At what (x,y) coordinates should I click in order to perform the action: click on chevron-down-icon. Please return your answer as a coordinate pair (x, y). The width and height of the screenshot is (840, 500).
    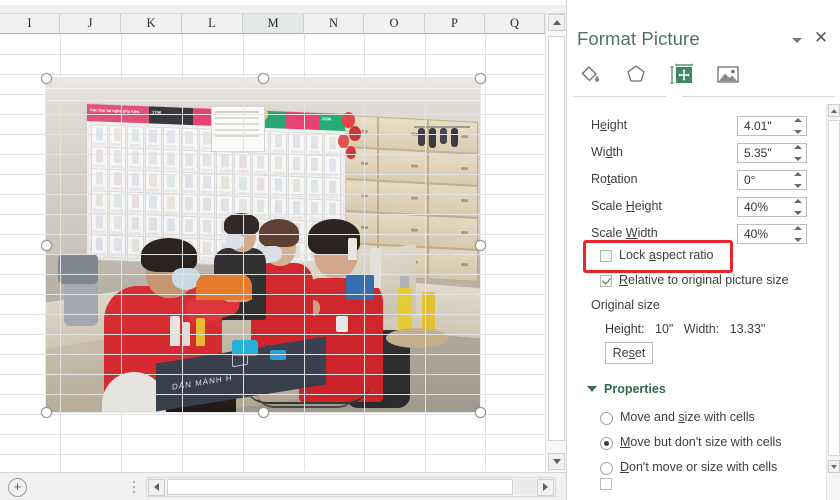
    Looking at the image, I should click on (797, 40).